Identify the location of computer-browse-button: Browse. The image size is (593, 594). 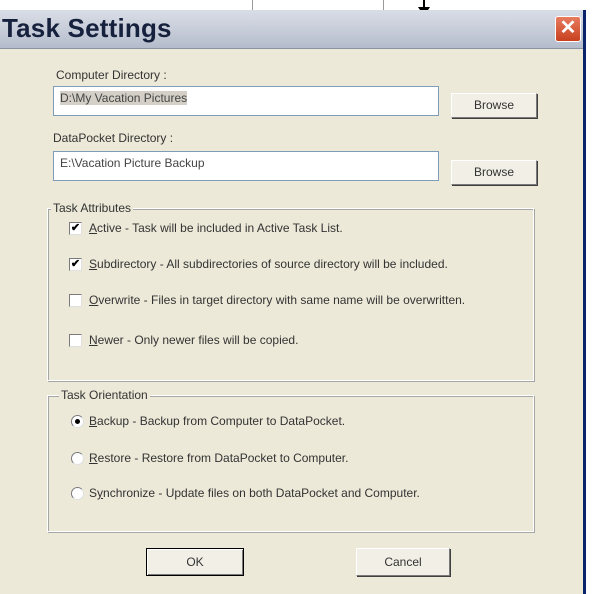
(494, 105).